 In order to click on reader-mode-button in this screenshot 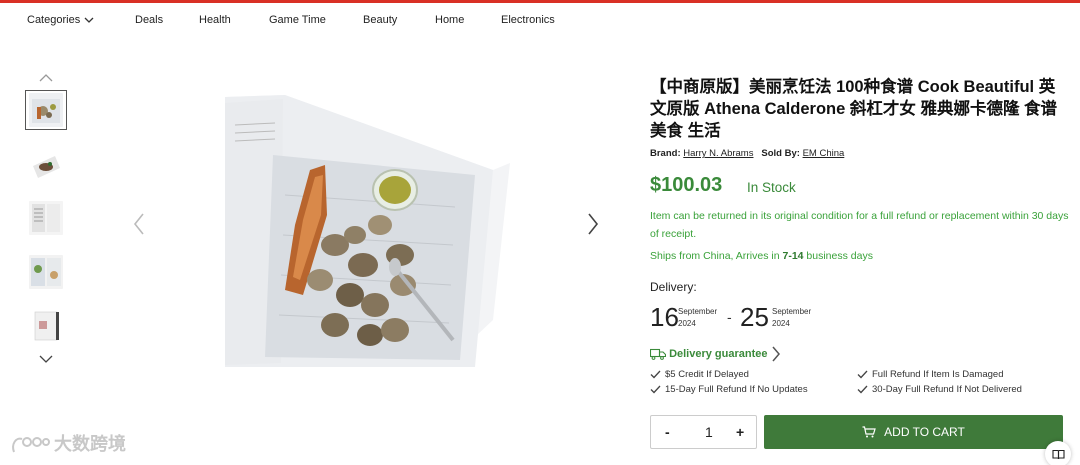, I will do `click(1058, 453)`.